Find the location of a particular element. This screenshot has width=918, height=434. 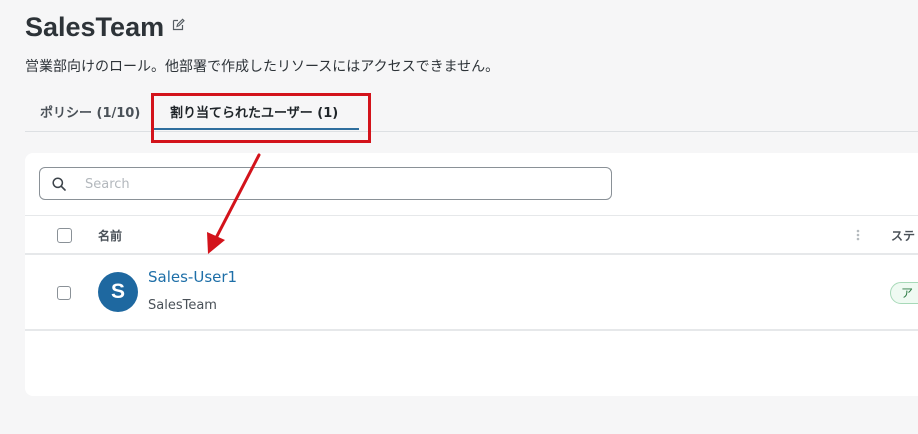

search-icon is located at coordinates (59, 184).